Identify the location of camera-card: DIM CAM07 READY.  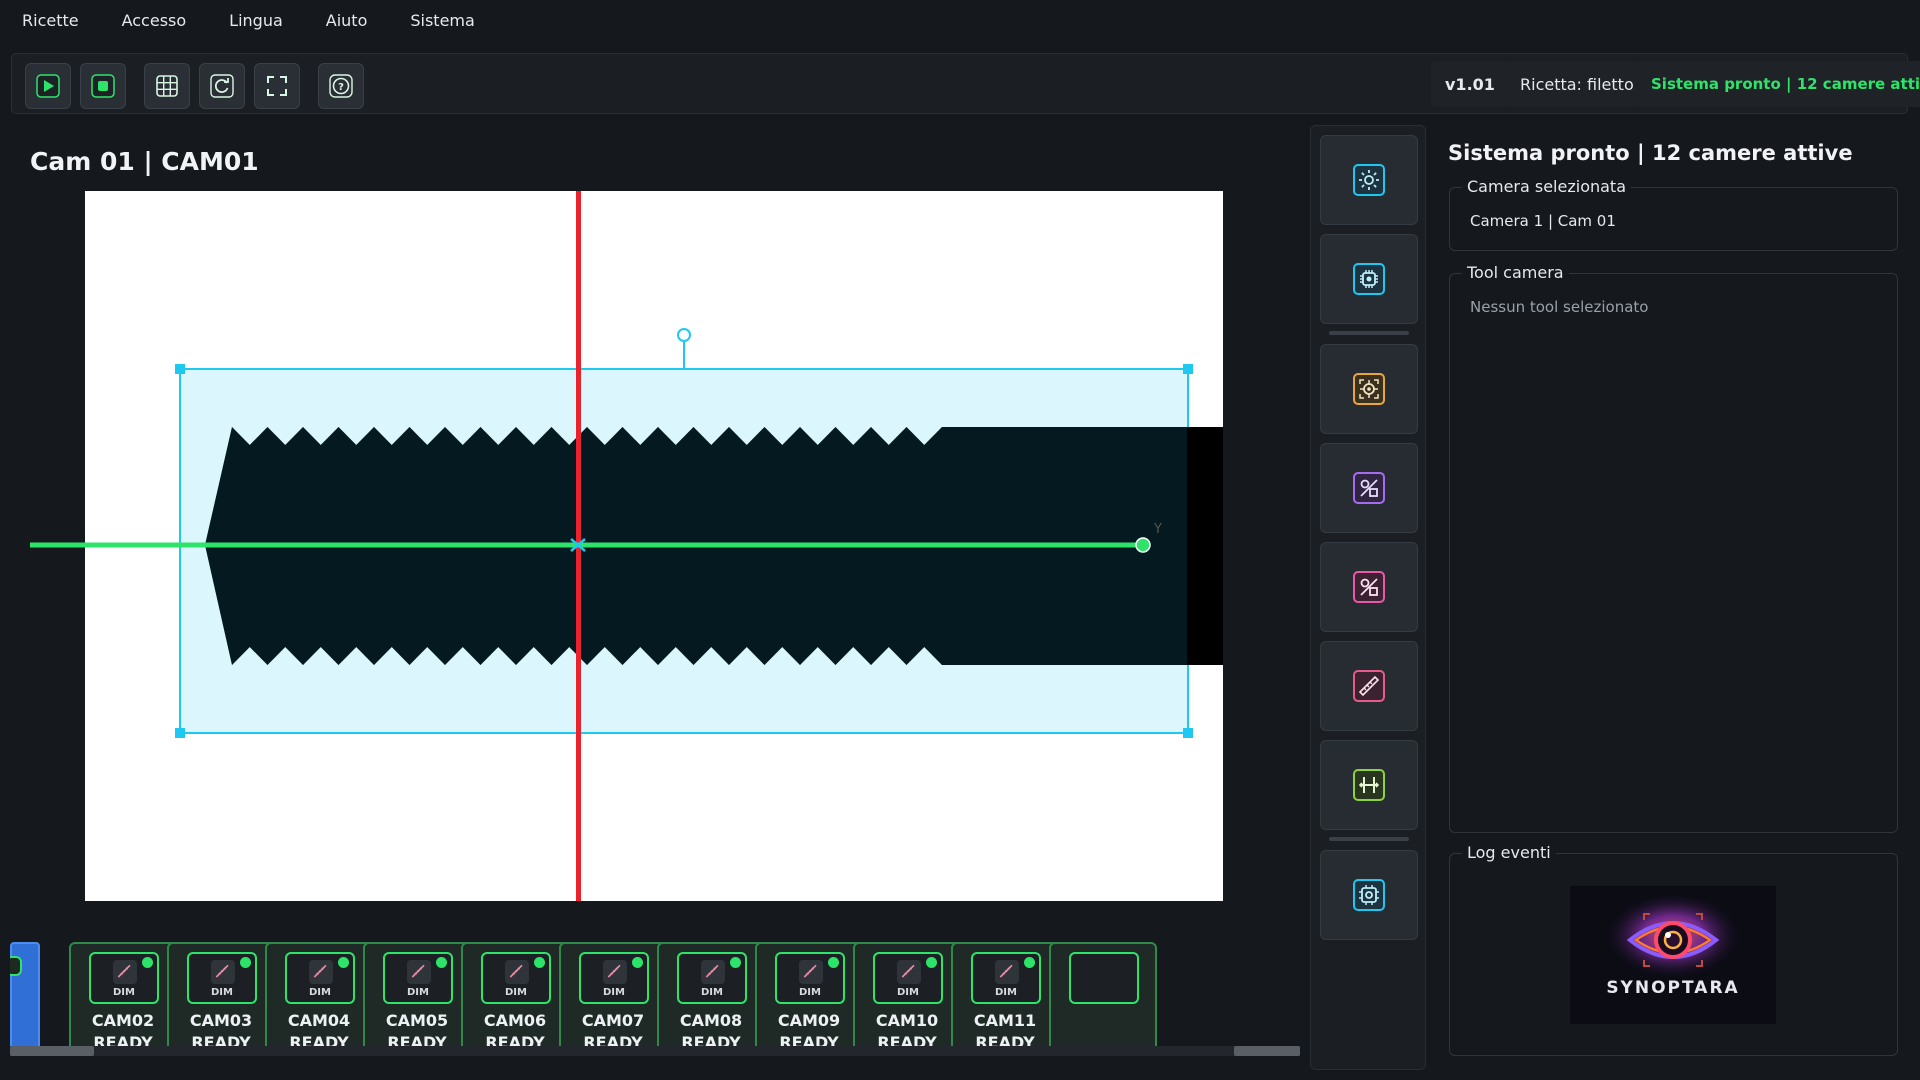
(613, 999).